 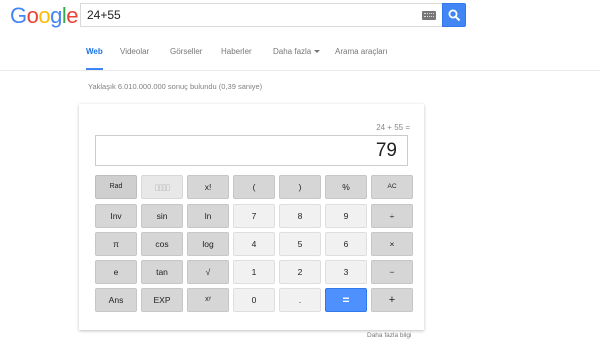 I want to click on keyboard-icon, so click(x=429, y=15).